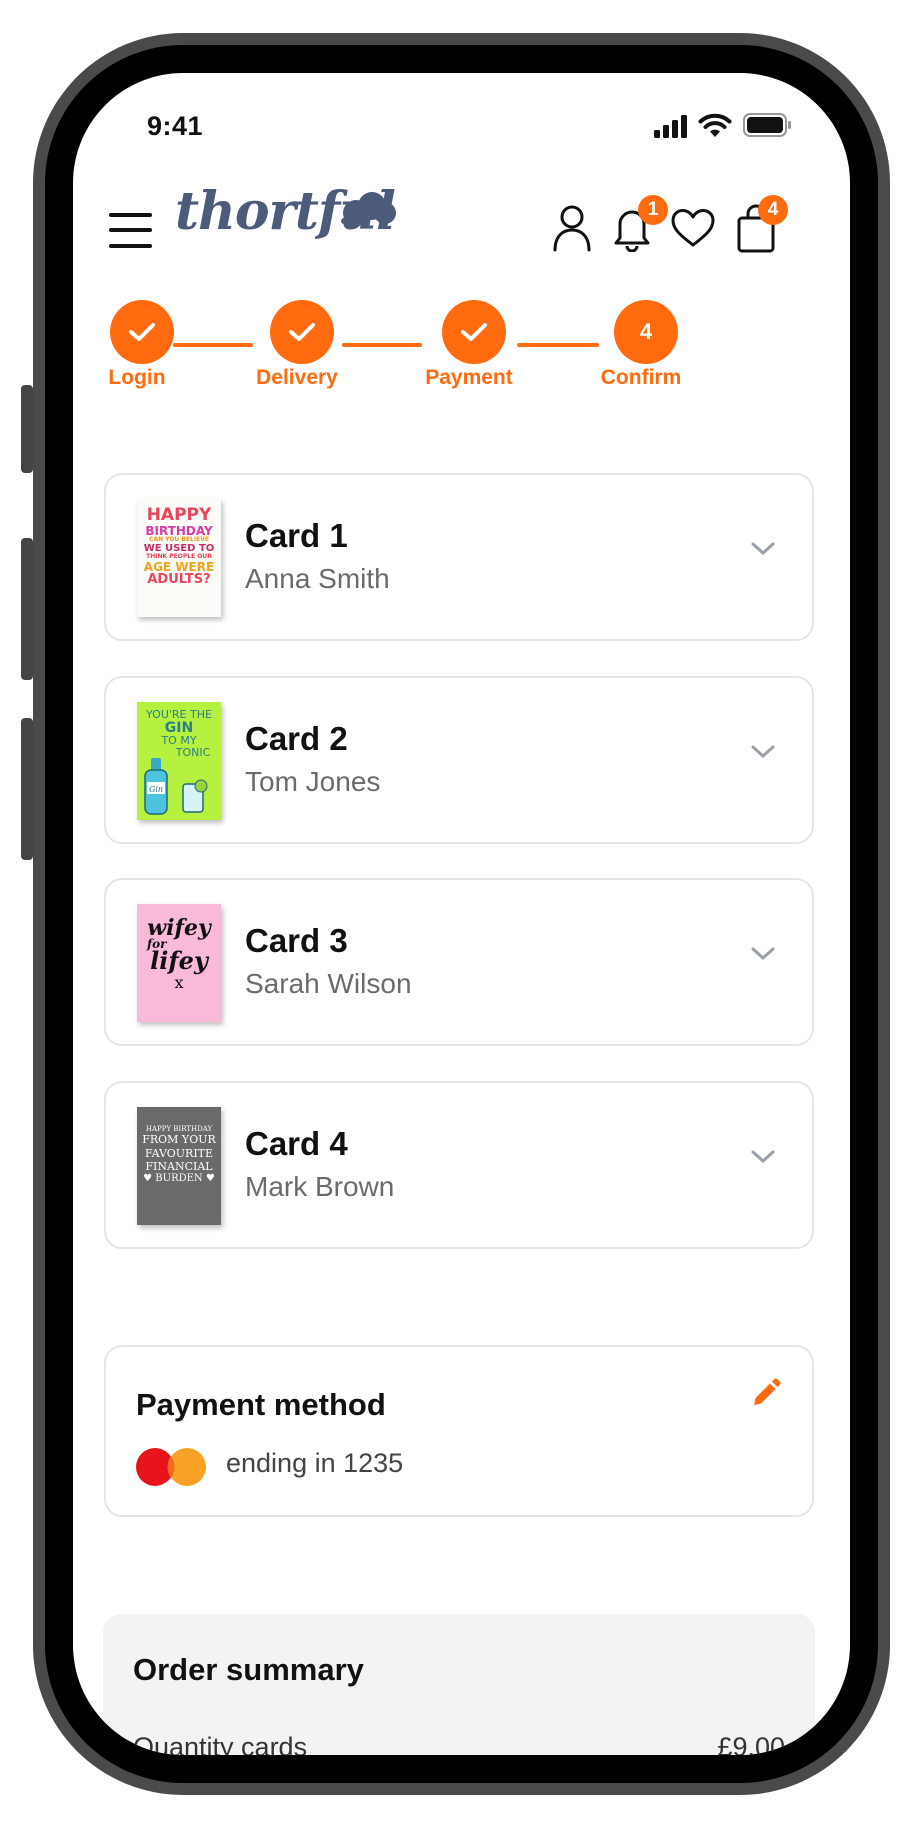 The image size is (922, 1830). I want to click on card-item-3: wifey for lifey x Card 3 Sarah Wilson, so click(459, 962).